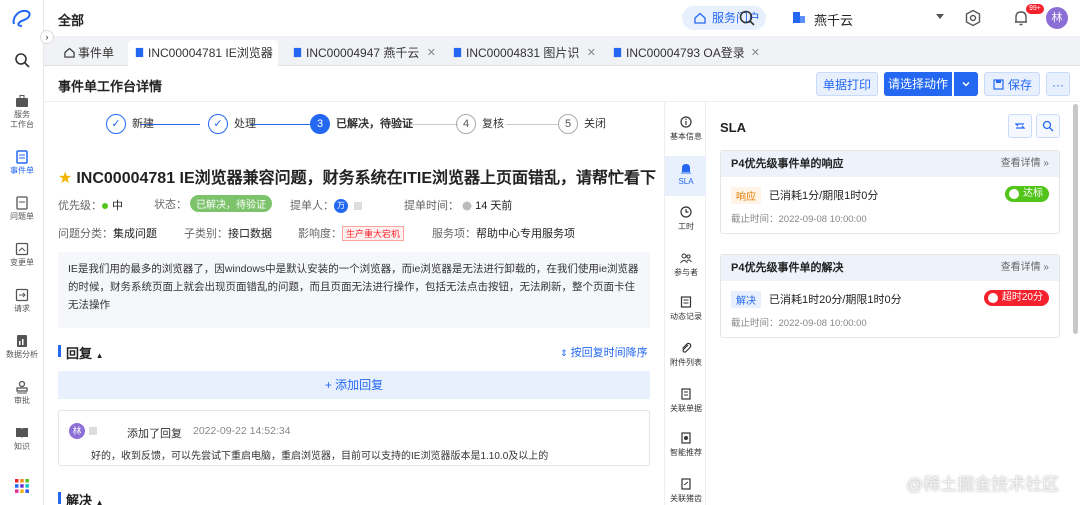 This screenshot has height=505, width=1080. What do you see at coordinates (245, 124) in the screenshot?
I see `step-label: 处理` at bounding box center [245, 124].